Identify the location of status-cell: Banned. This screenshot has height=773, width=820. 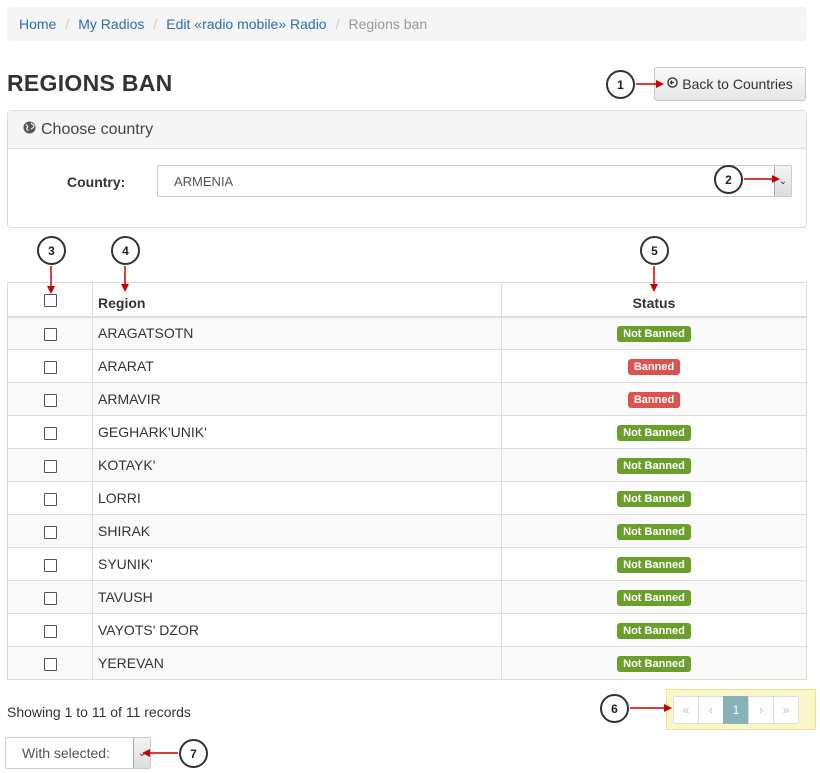
(654, 366).